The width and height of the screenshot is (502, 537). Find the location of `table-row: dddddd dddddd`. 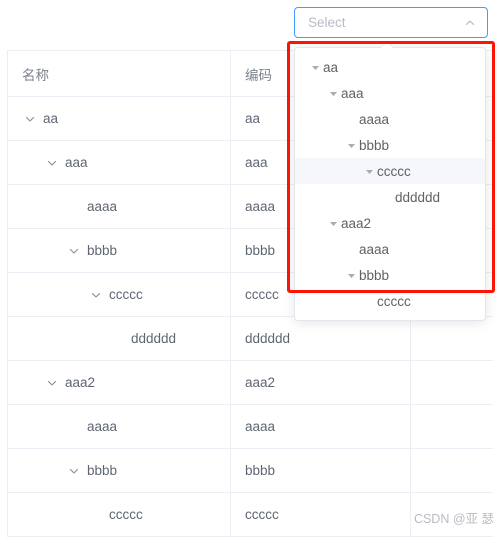

table-row: dddddd dddddd is located at coordinates (250, 339).